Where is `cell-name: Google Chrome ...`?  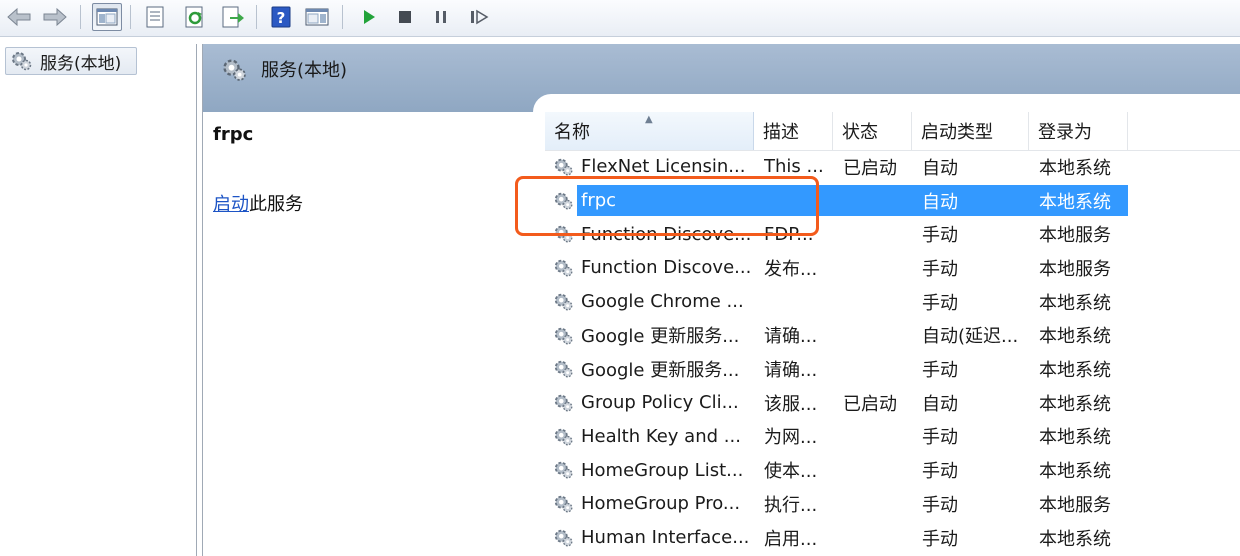
cell-name: Google Chrome ... is located at coordinates (662, 302).